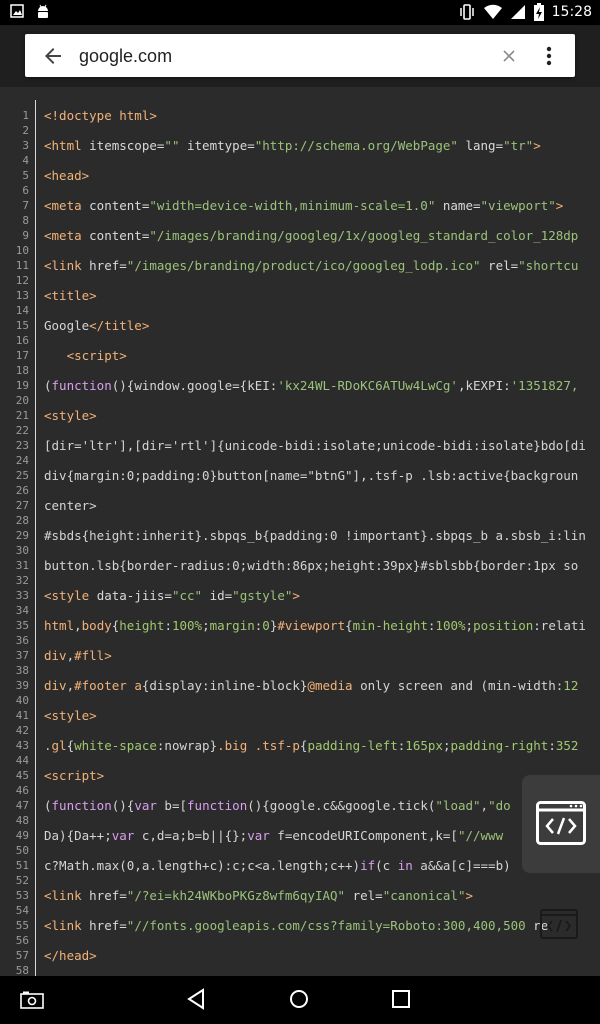 The width and height of the screenshot is (600, 1024). Describe the element at coordinates (22, 775) in the screenshot. I see `line-number: 45` at that location.